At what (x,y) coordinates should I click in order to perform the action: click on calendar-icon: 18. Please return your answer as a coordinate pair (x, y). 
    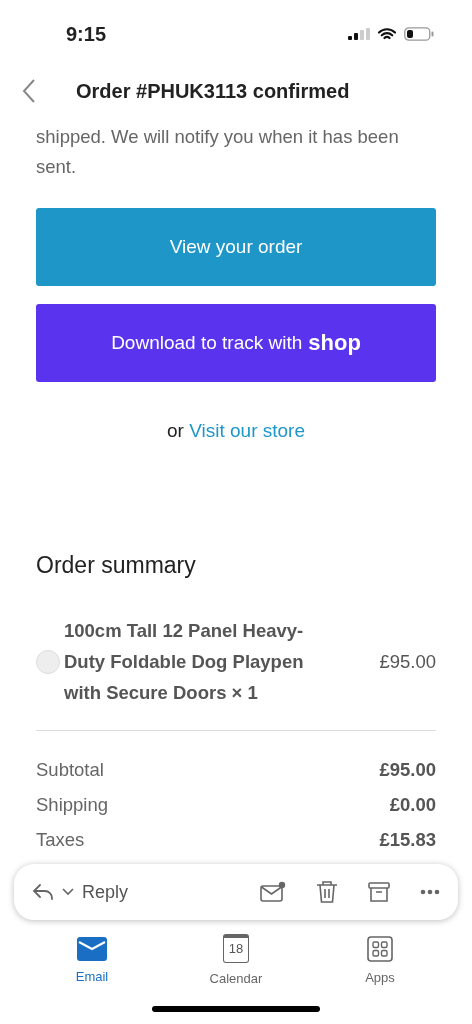
    Looking at the image, I should click on (236, 948).